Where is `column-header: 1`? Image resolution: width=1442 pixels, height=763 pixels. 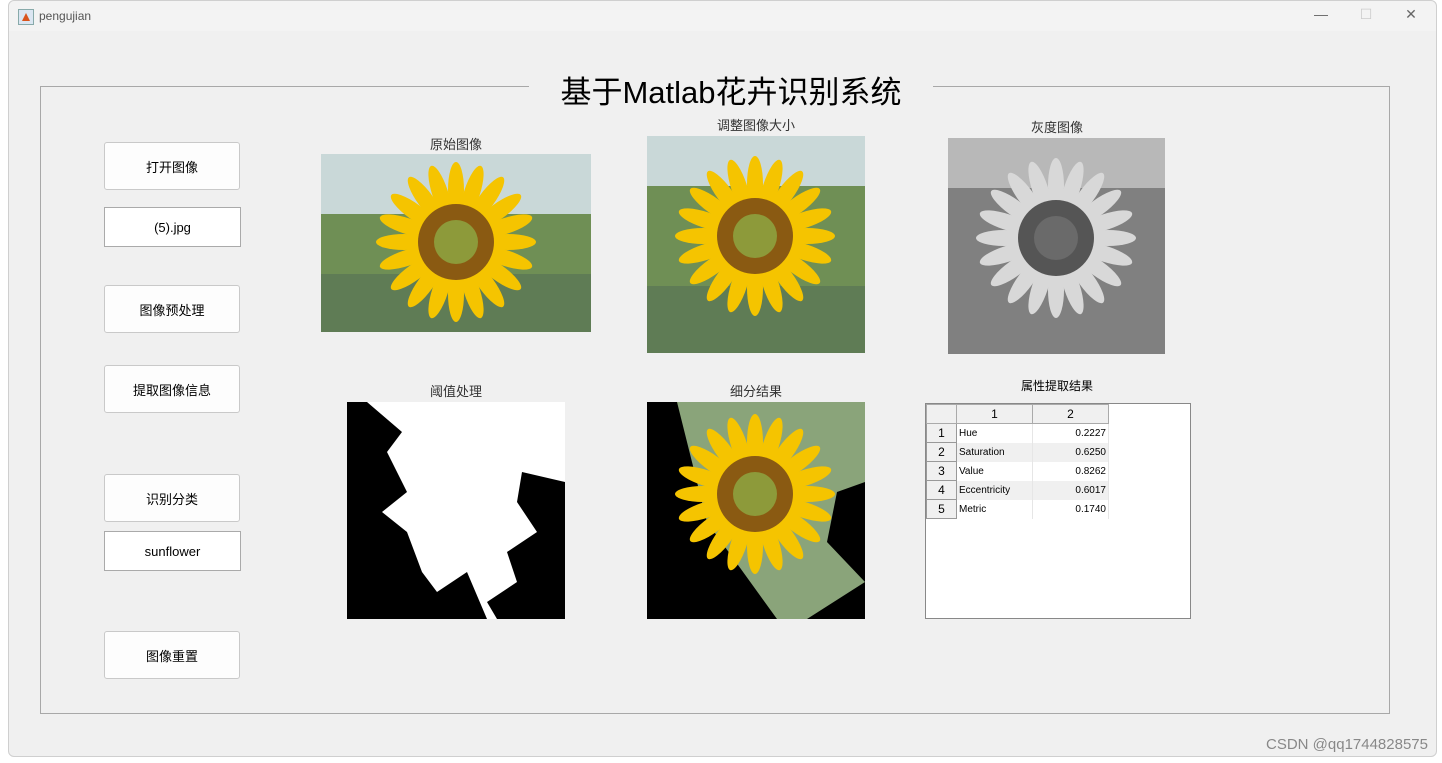 column-header: 1 is located at coordinates (994, 414).